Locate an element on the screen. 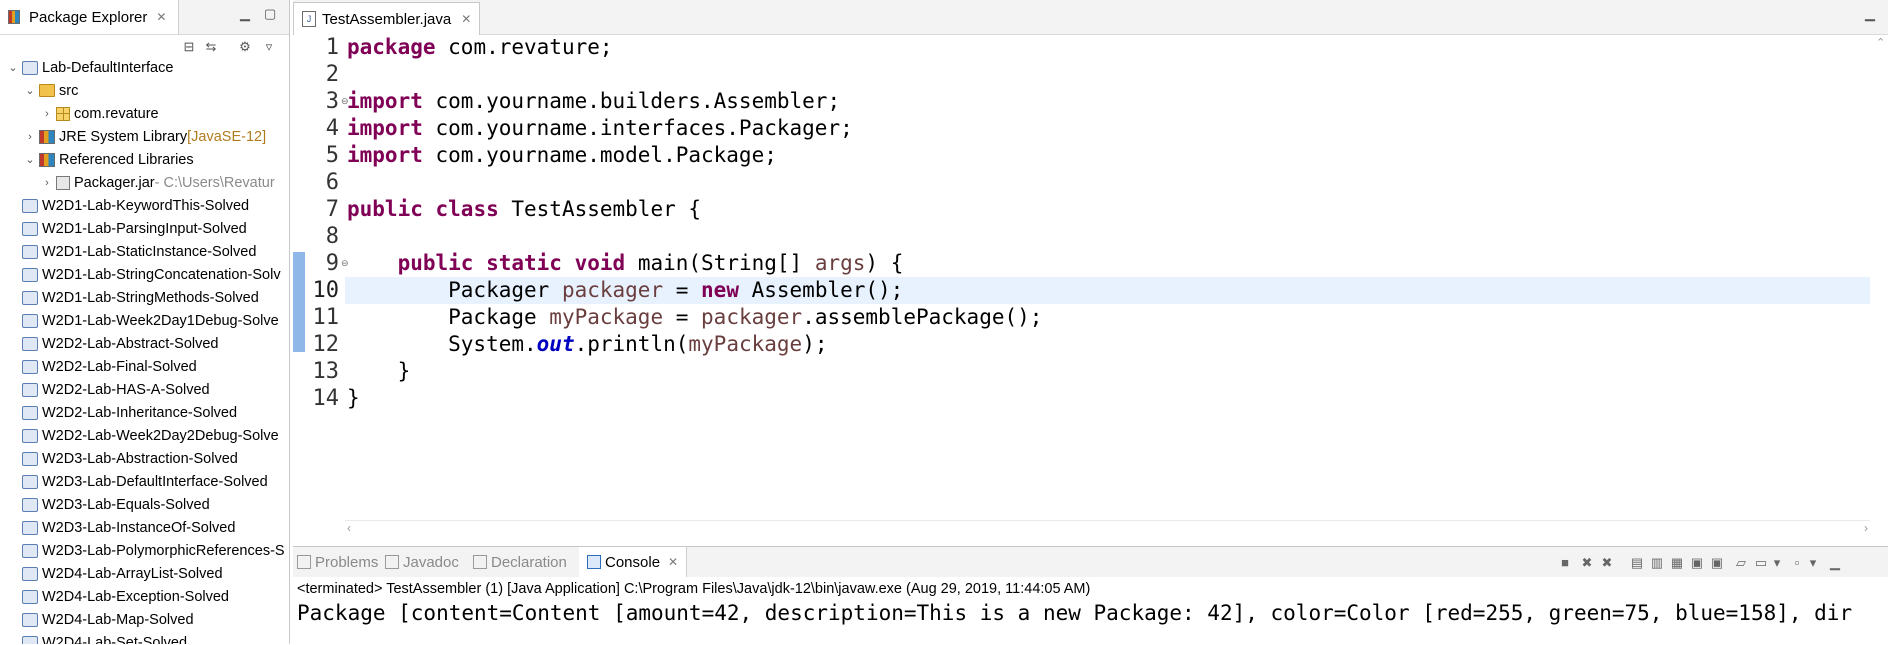 The height and width of the screenshot is (645, 1888). tree-item: W2D4-Lab-Exception-Solved is located at coordinates (144, 596).